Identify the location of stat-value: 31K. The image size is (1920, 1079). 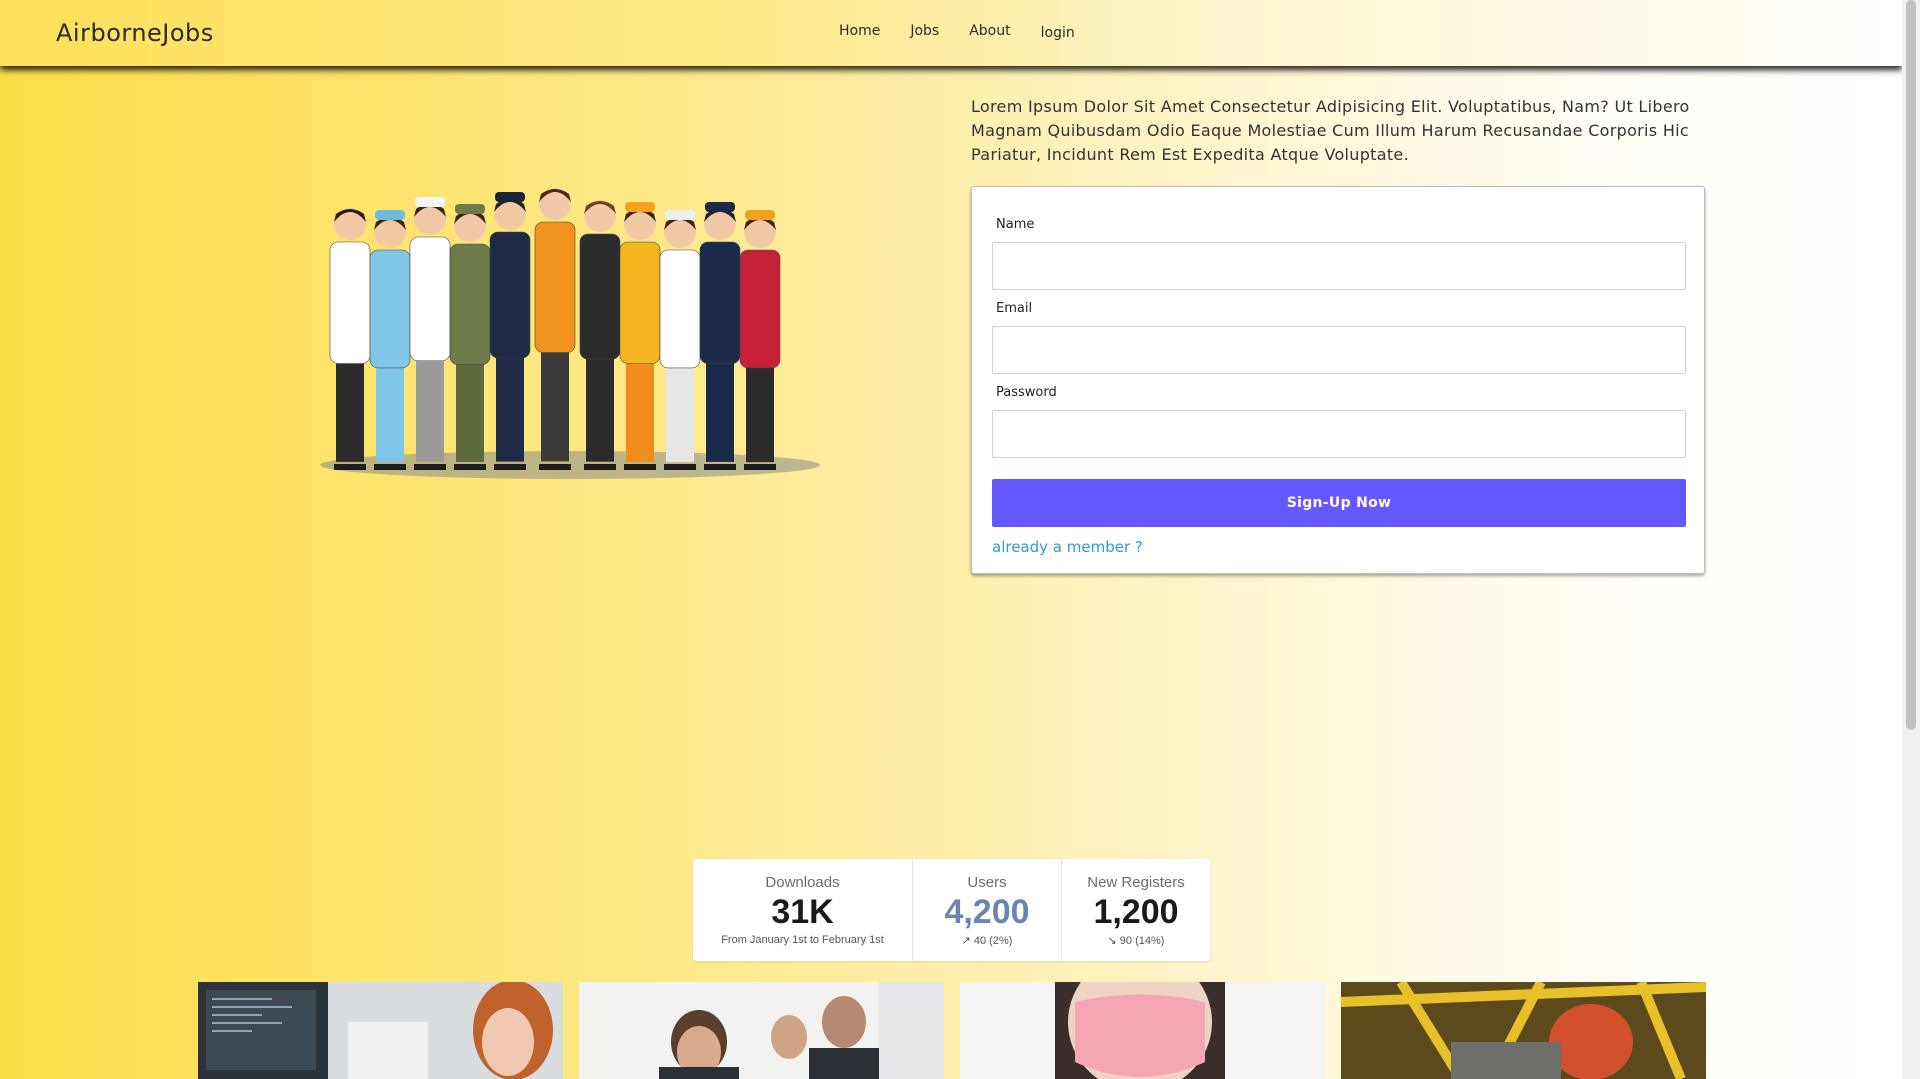
(802, 912).